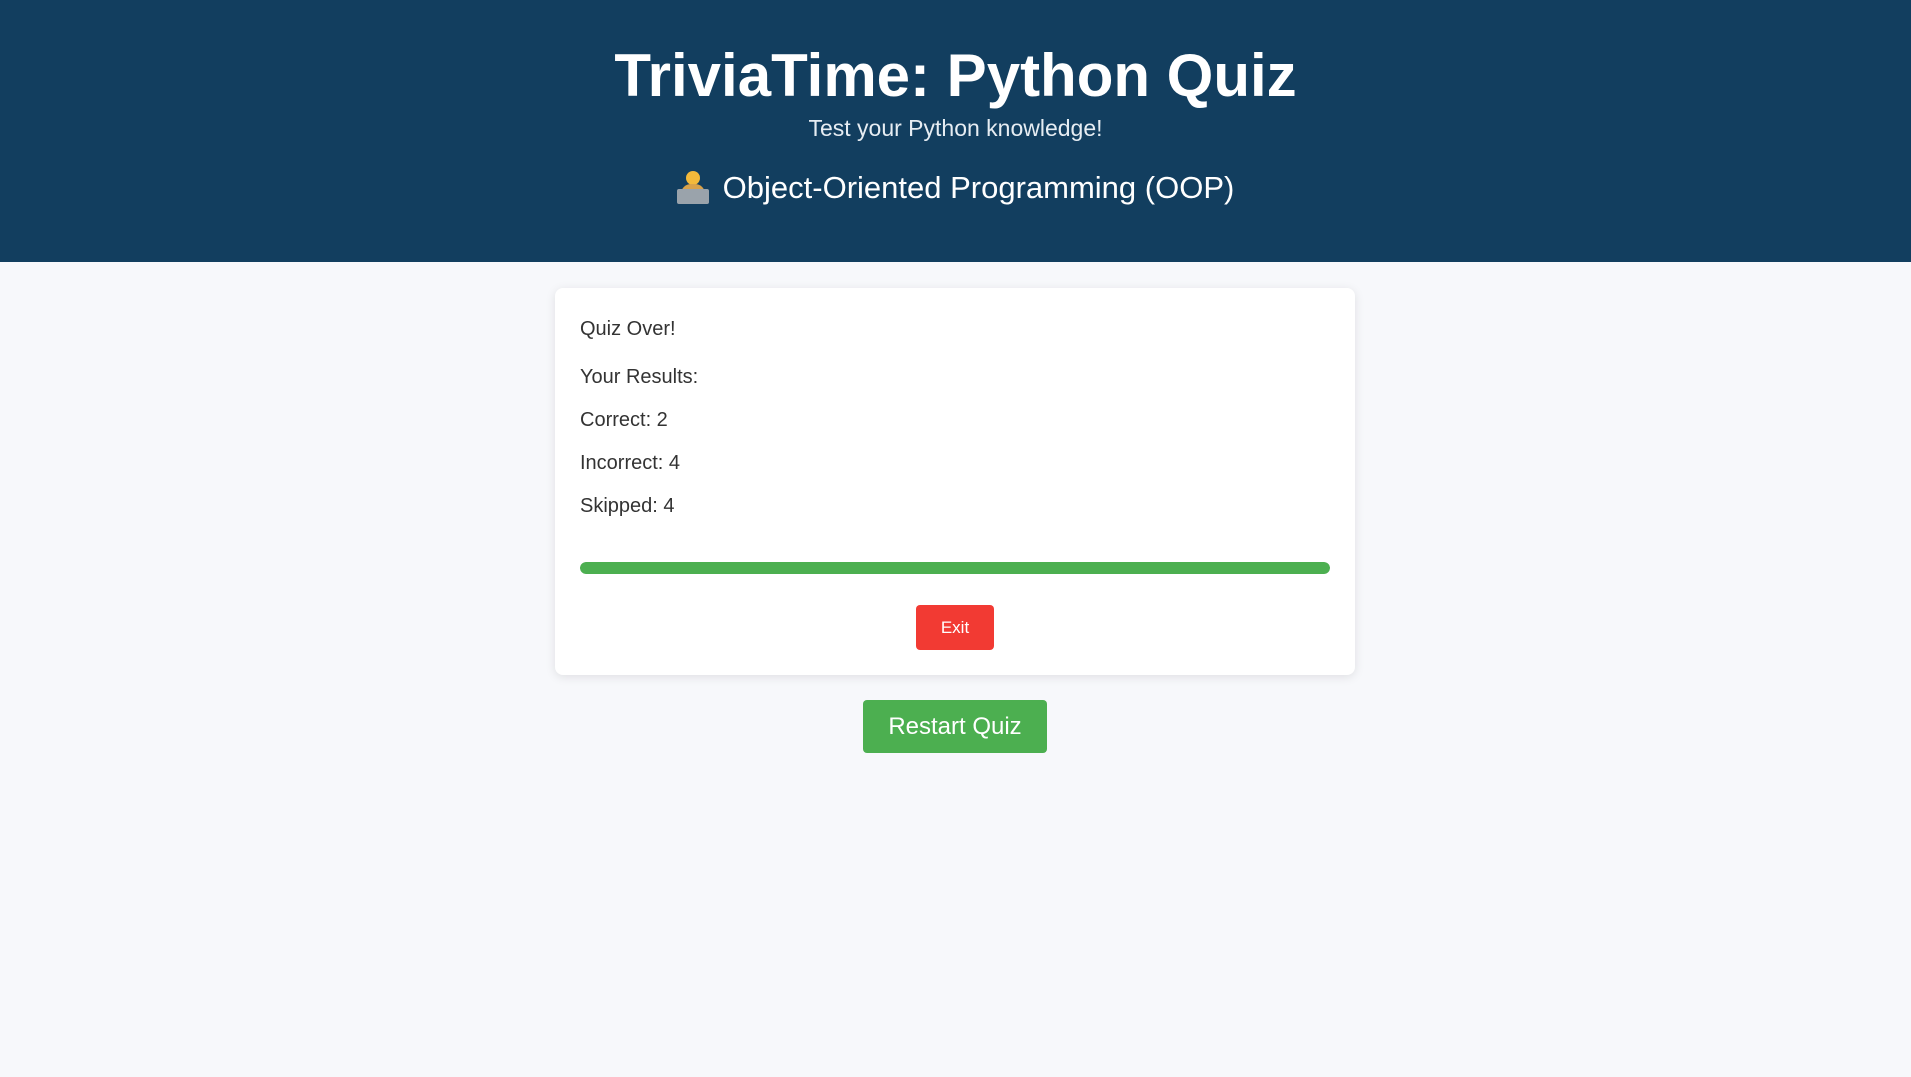  What do you see at coordinates (627, 506) in the screenshot?
I see `skipped-count: Skipped: 4` at bounding box center [627, 506].